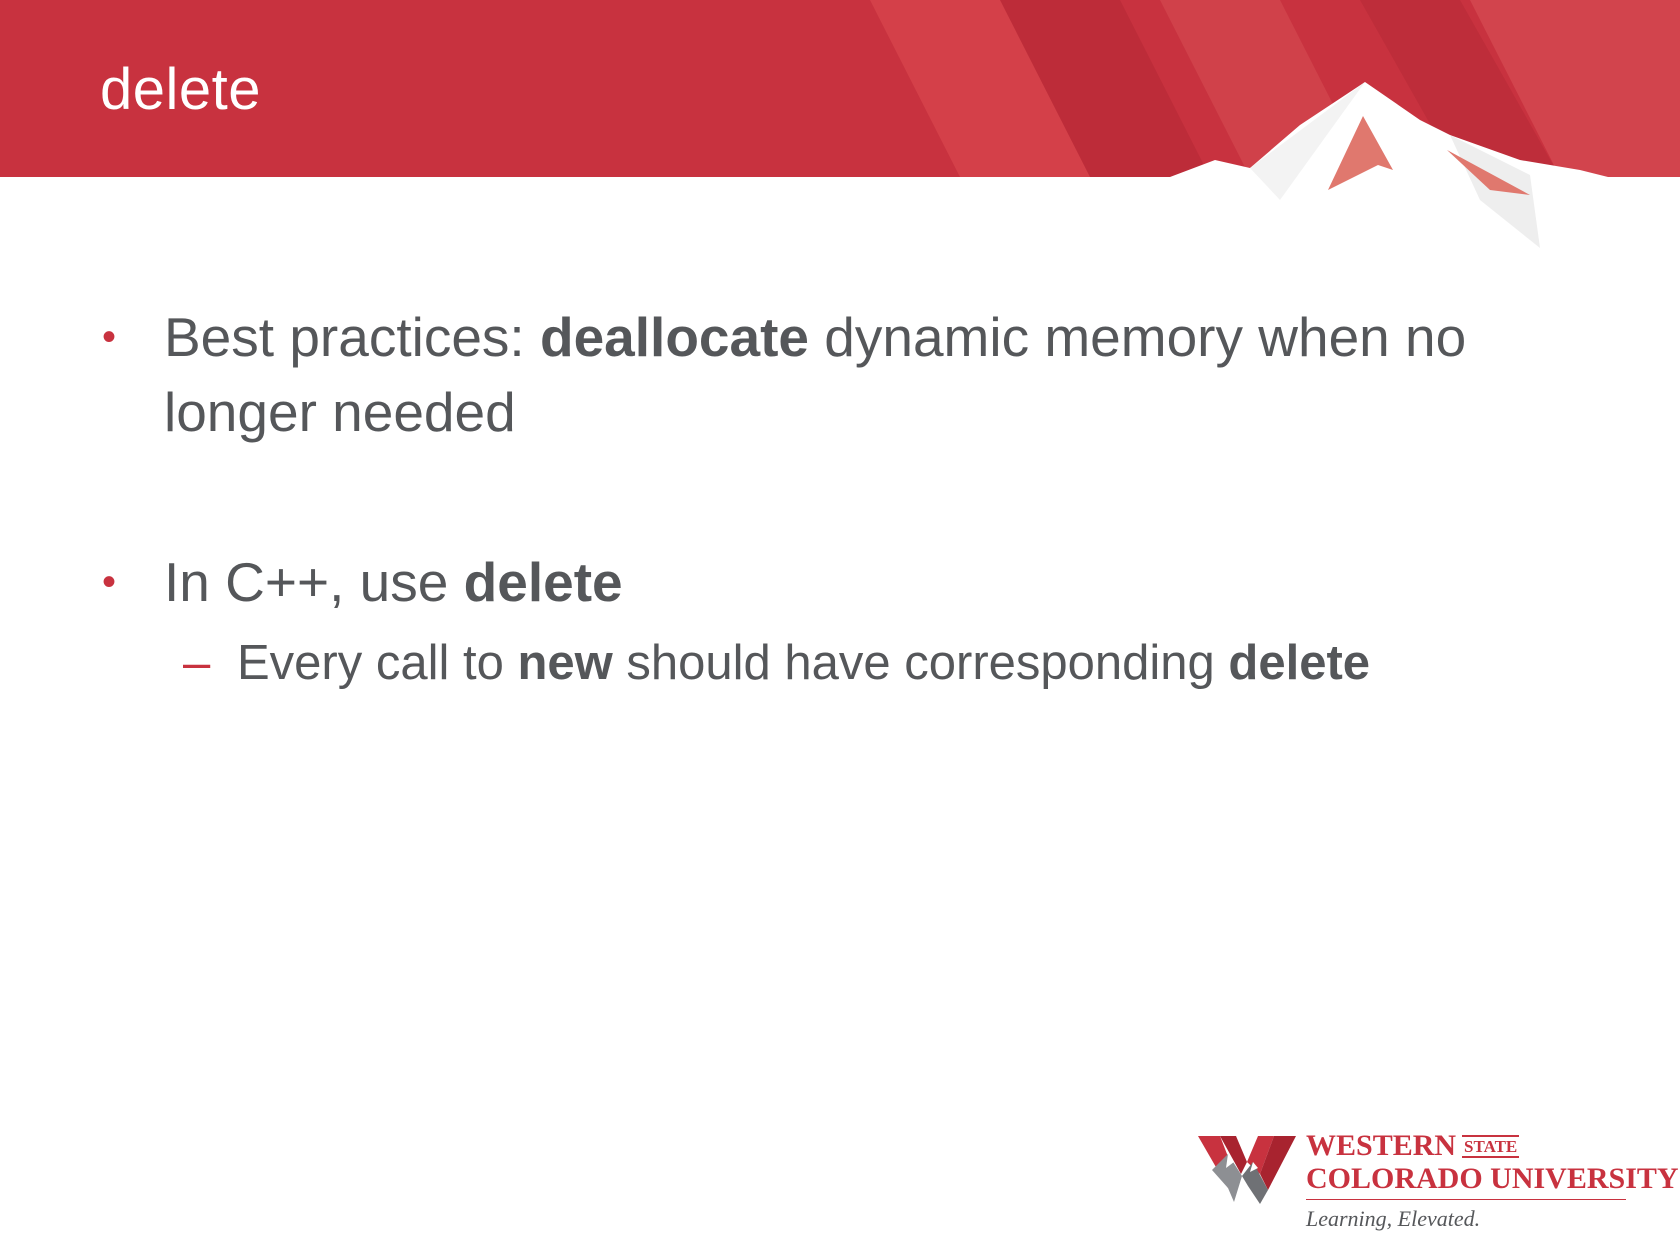  What do you see at coordinates (1381, 1145) in the screenshot?
I see `logo-western-text: WESTERN` at bounding box center [1381, 1145].